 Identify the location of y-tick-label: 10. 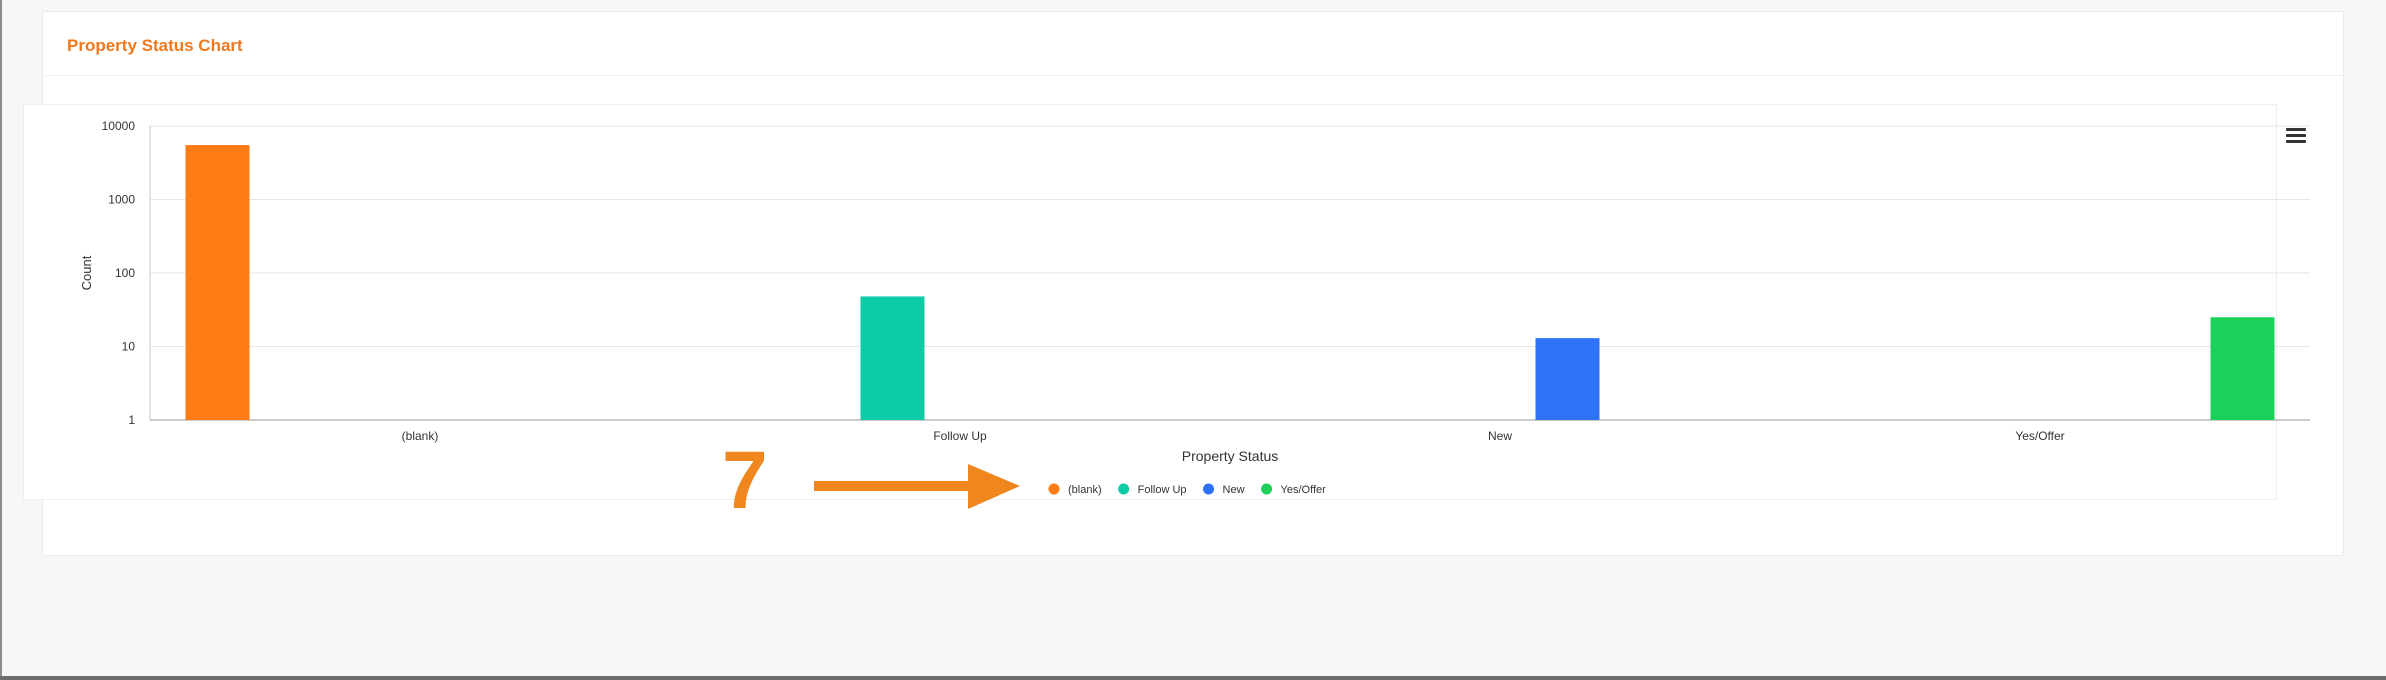
(129, 347).